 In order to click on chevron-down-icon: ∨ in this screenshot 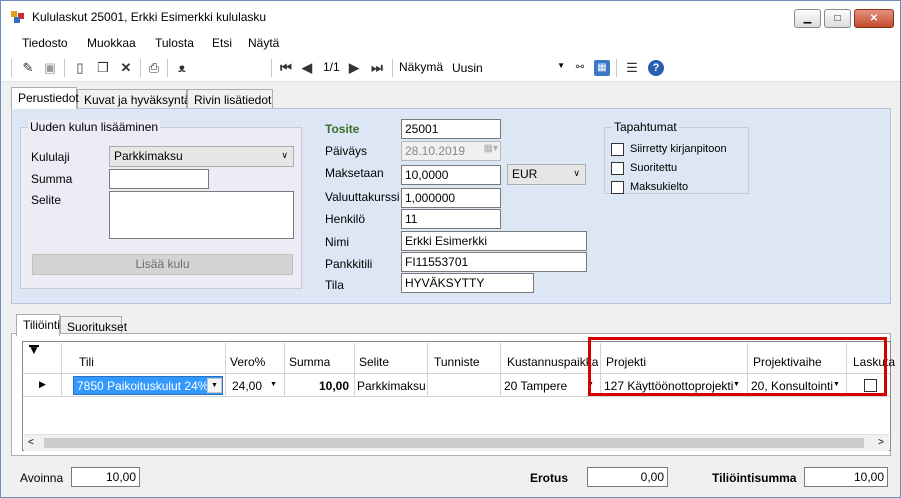, I will do `click(576, 173)`.